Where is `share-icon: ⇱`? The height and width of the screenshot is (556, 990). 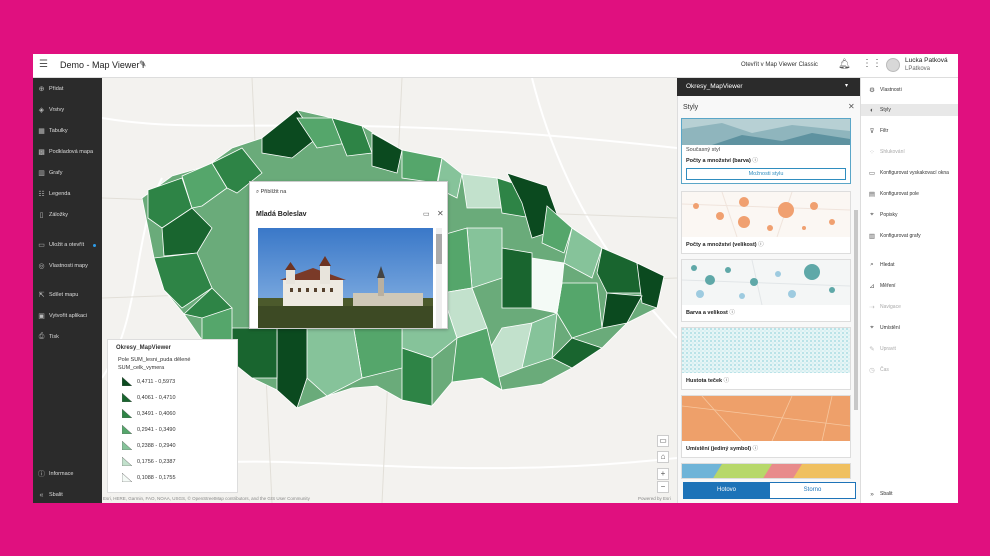
share-icon: ⇱ is located at coordinates (41, 295).